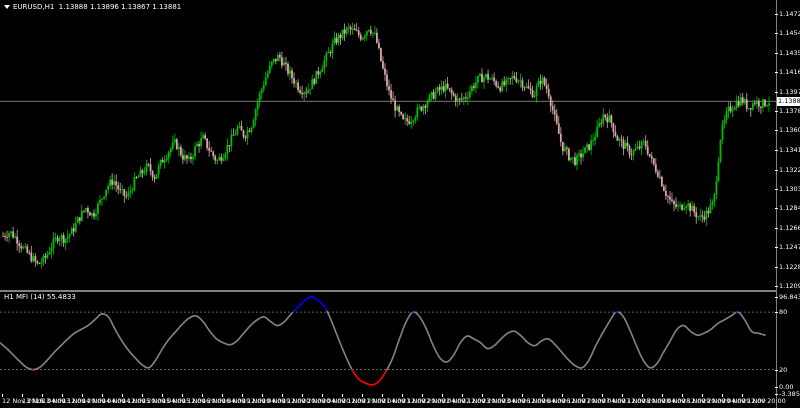 This screenshot has height=408, width=800. Describe the element at coordinates (787, 53) in the screenshot. I see `price-tick-label: 1.14350` at that location.